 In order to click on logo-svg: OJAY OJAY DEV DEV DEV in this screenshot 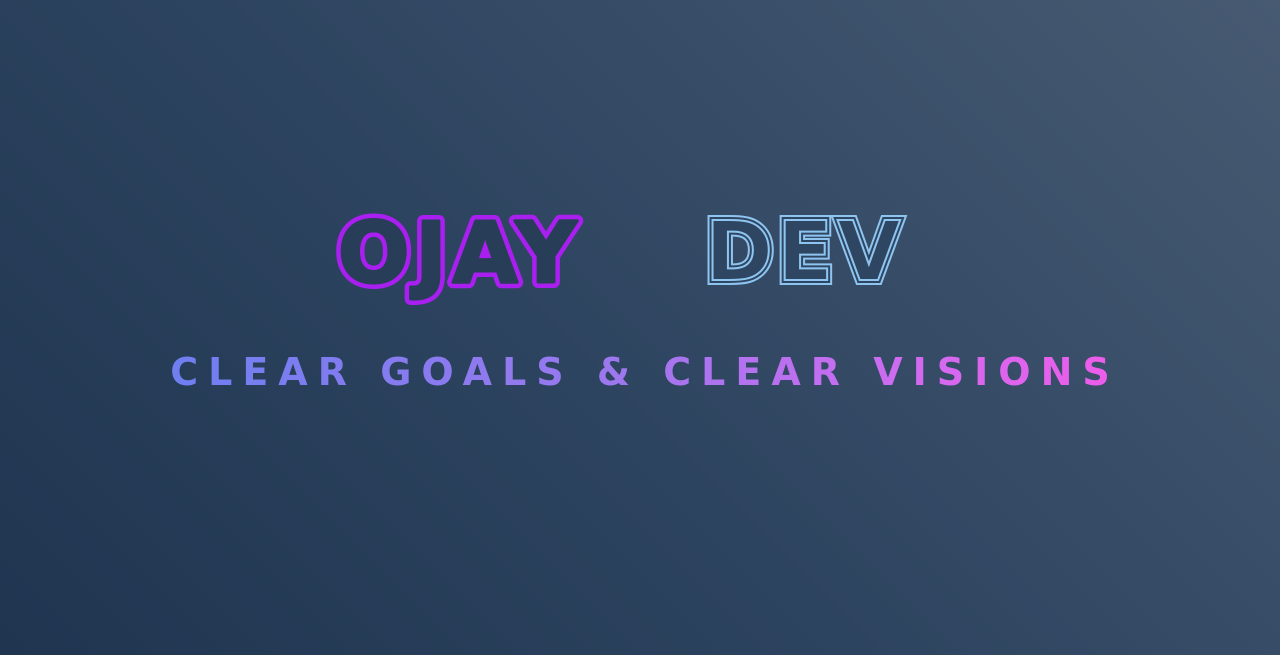, I will do `click(619, 253)`.